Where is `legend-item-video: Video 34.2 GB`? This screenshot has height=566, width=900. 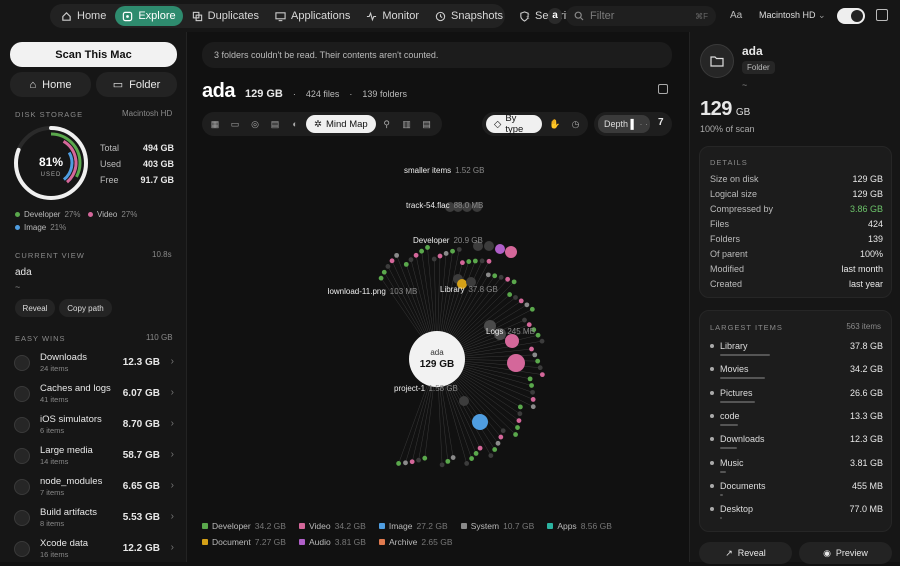
legend-item-video: Video 34.2 GB is located at coordinates (332, 526).